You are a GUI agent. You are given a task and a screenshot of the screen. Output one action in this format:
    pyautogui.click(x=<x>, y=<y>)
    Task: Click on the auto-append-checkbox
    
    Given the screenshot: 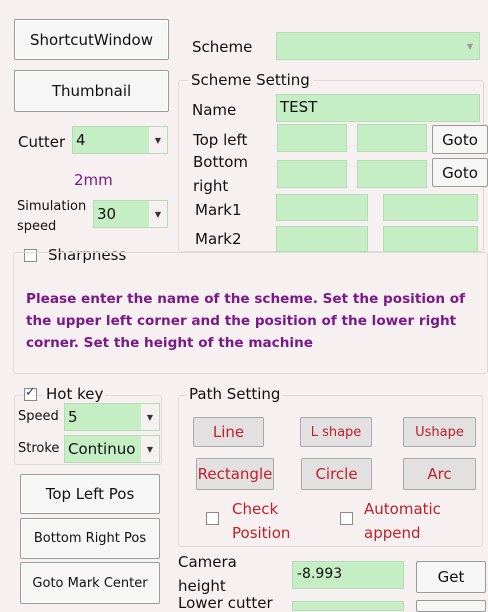 What is the action you would take?
    pyautogui.click(x=346, y=518)
    